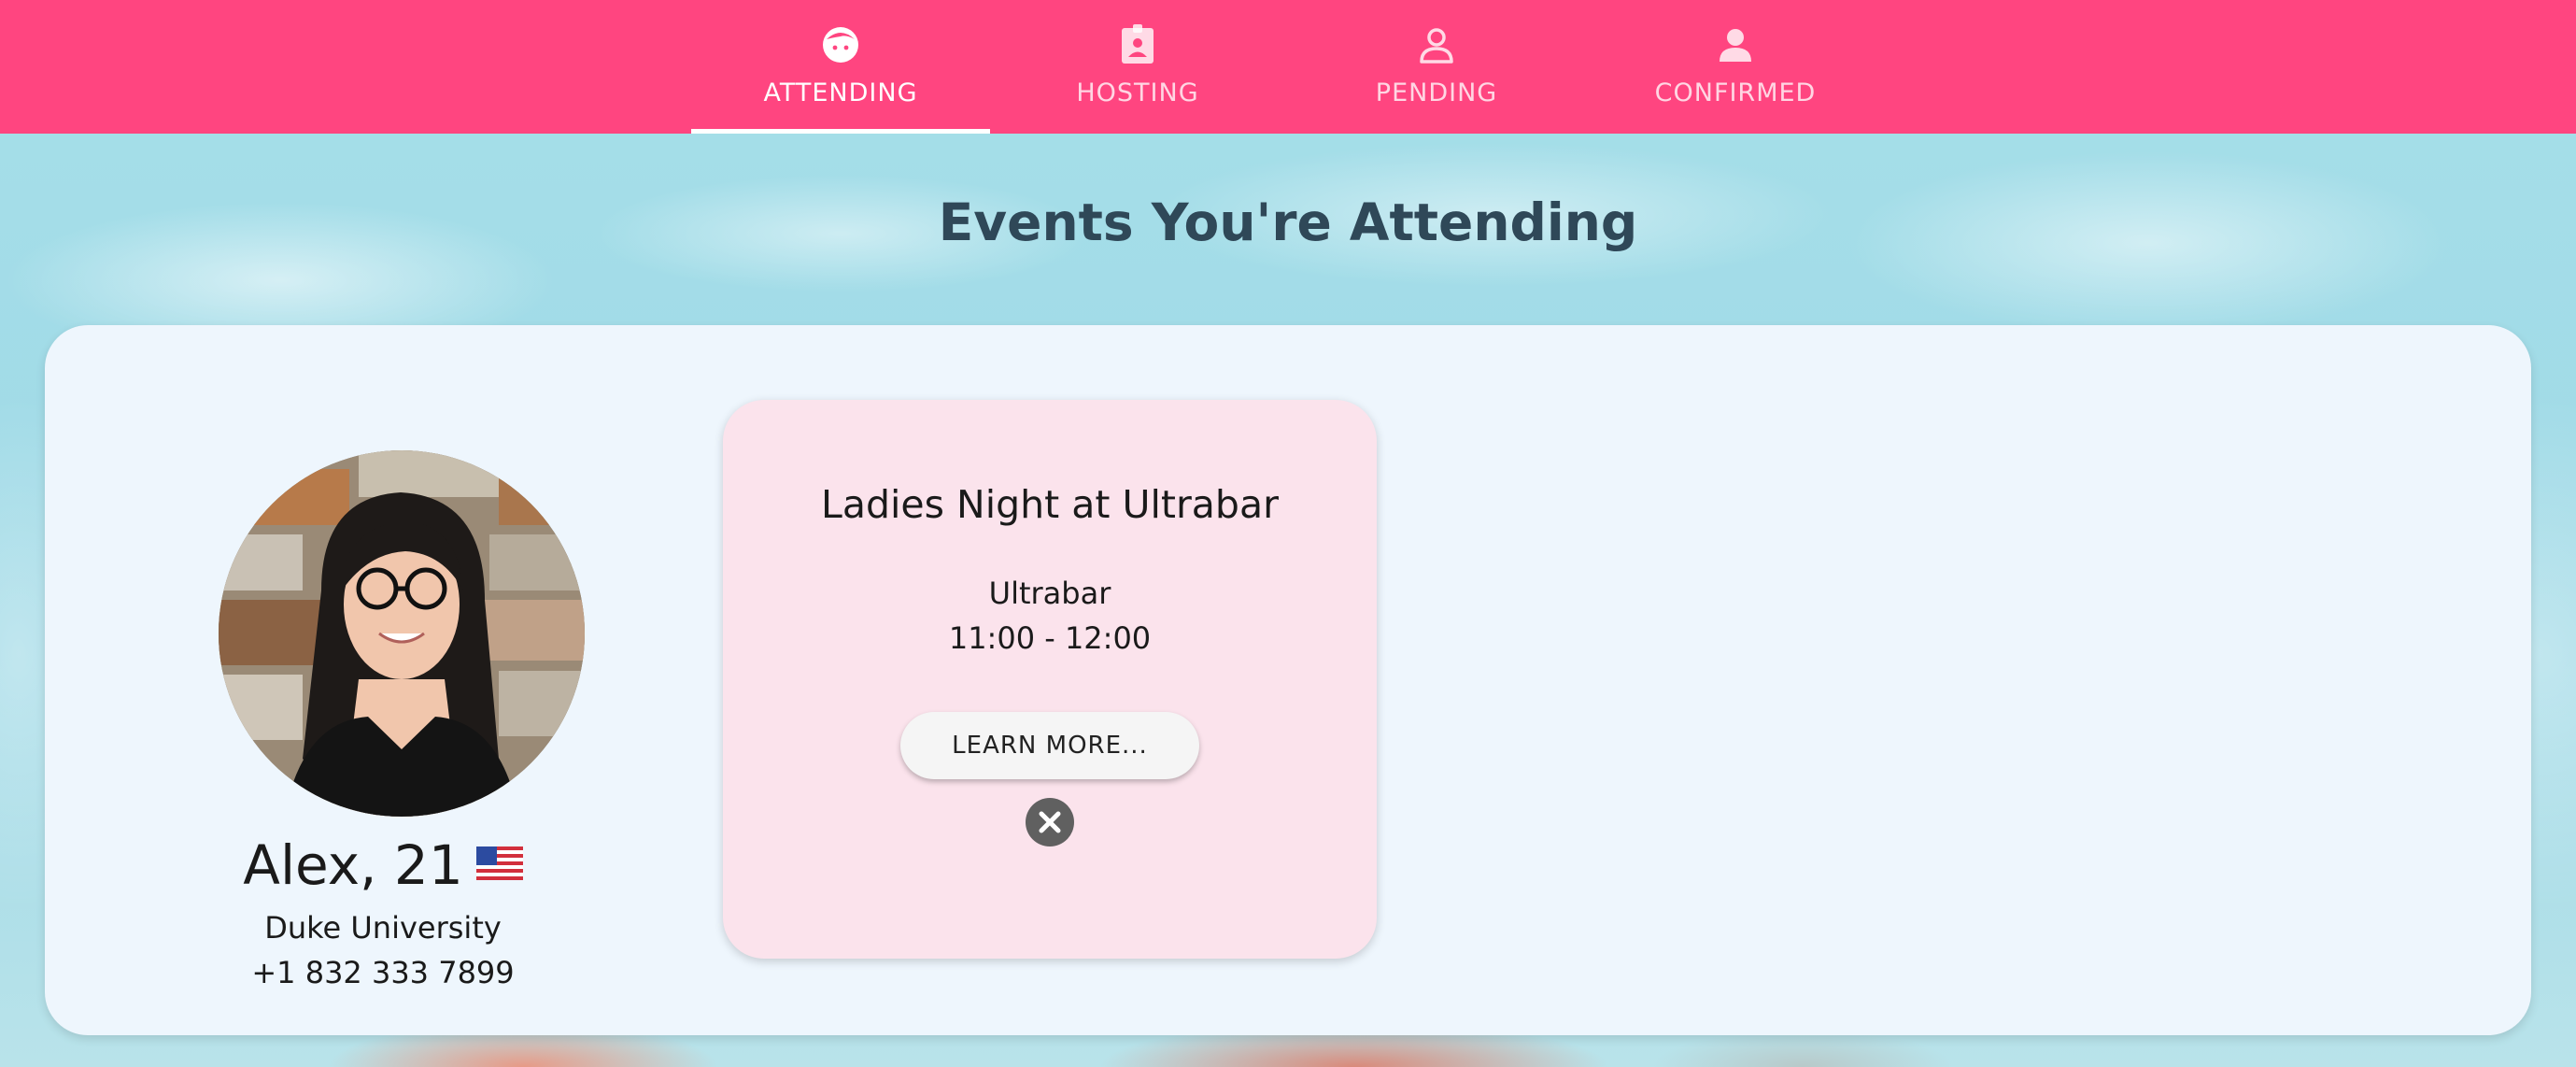 The width and height of the screenshot is (2576, 1067). I want to click on event-time: 11:00 - 12:00, so click(1050, 638).